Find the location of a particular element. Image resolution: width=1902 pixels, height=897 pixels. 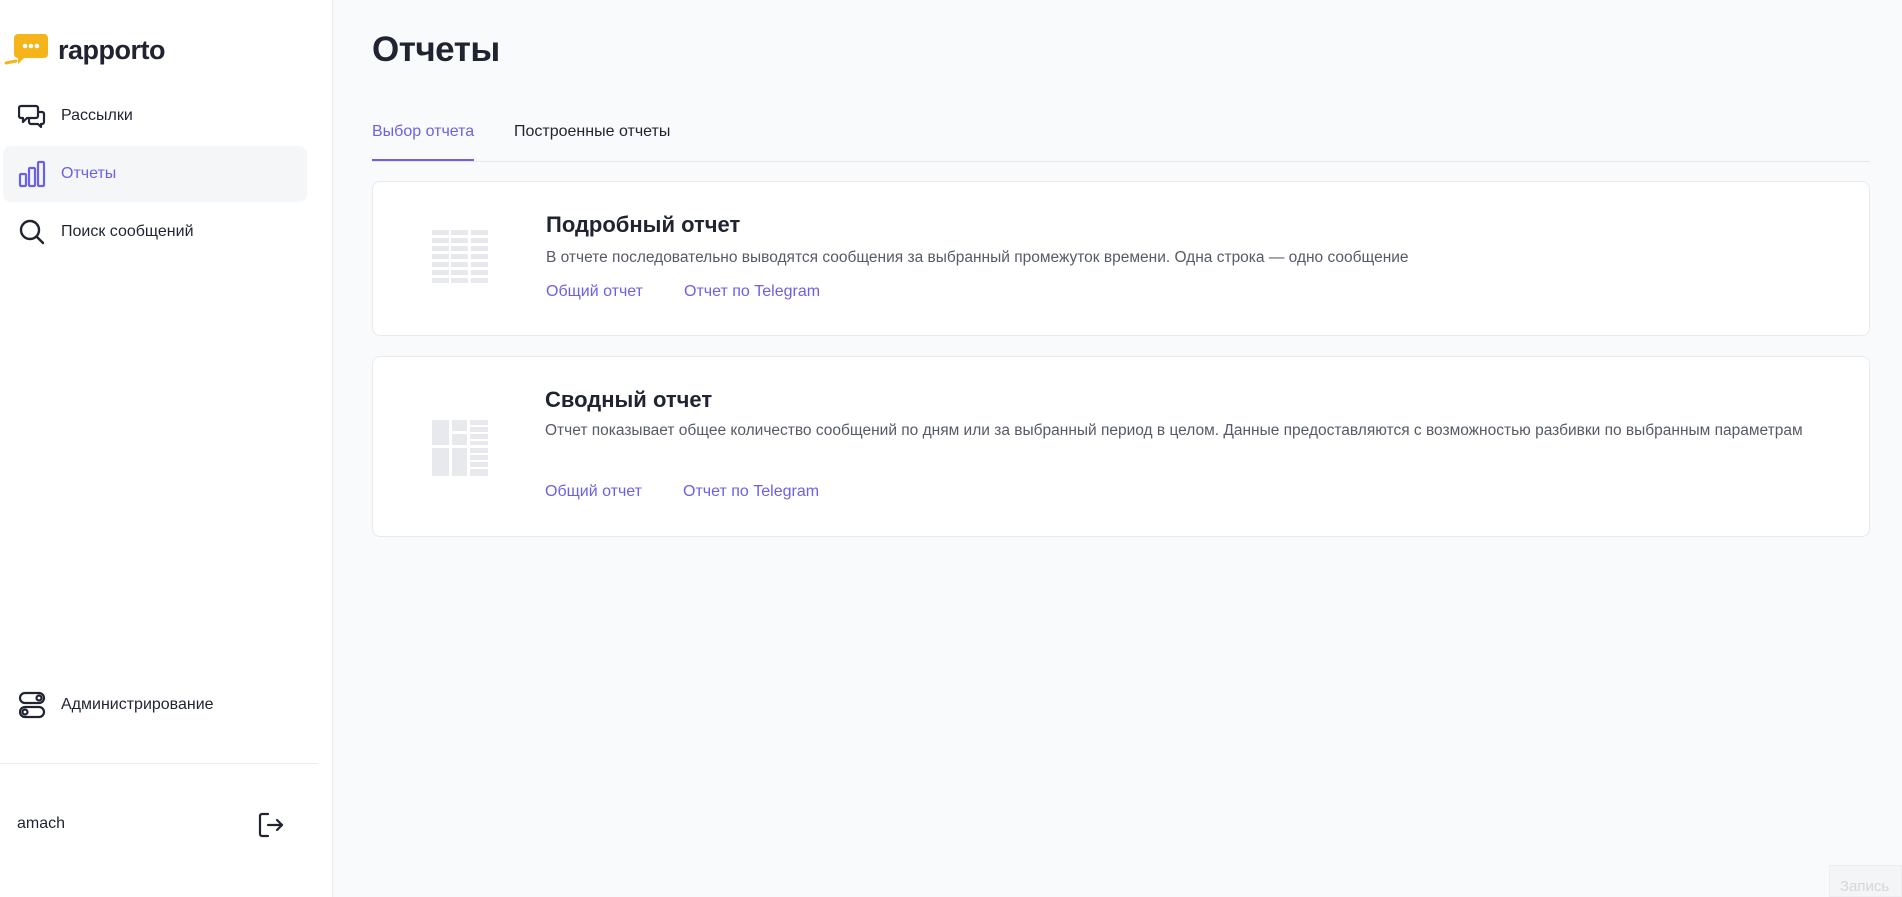

report-tabs: Выбор отчета Построенные отчеты is located at coordinates (1121, 140).